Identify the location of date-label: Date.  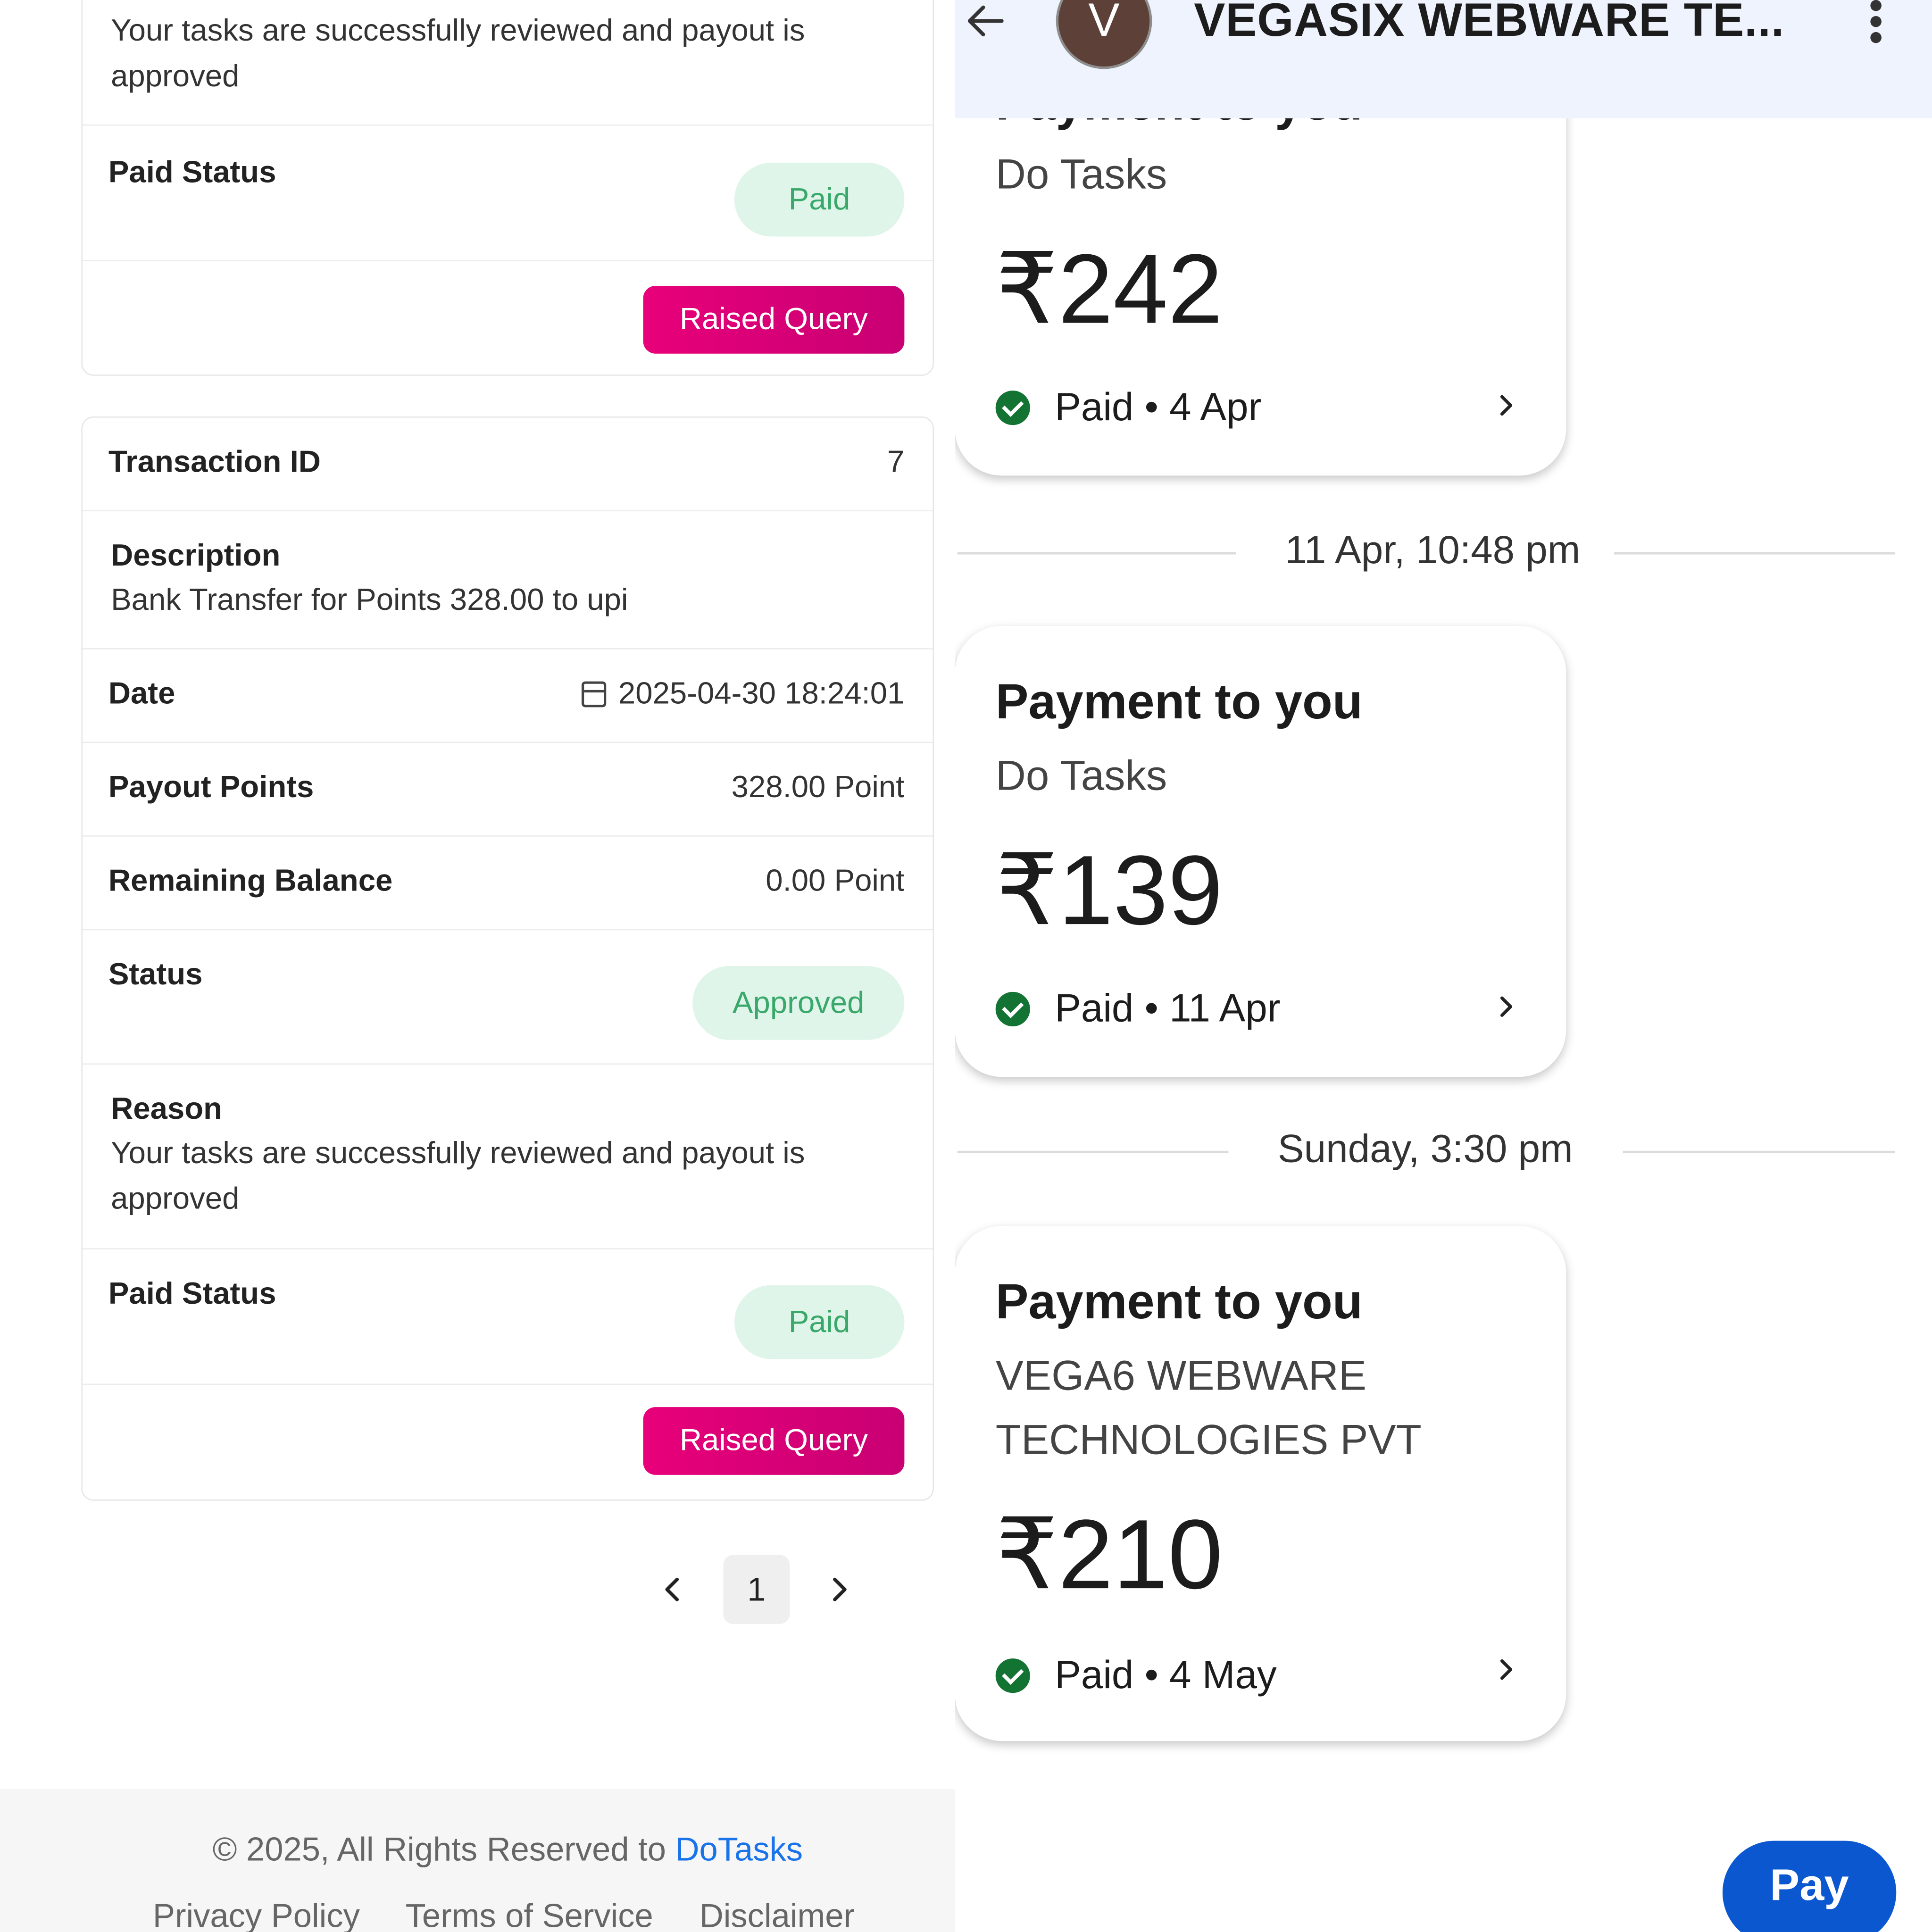
(141, 693).